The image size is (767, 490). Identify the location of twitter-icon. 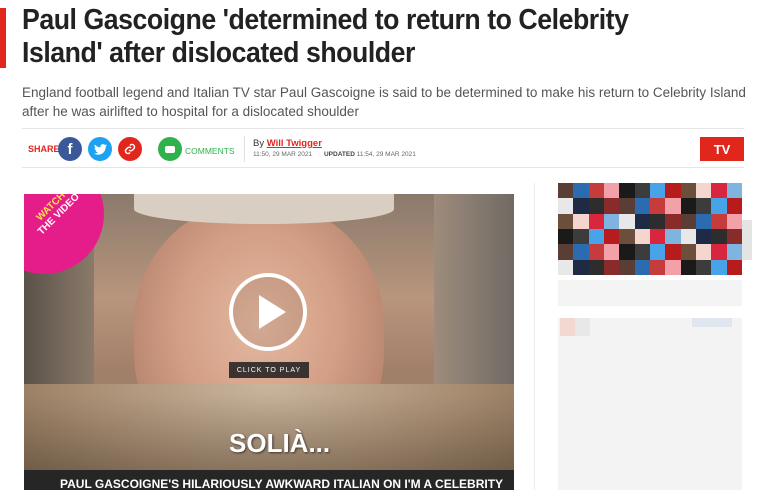
(100, 149).